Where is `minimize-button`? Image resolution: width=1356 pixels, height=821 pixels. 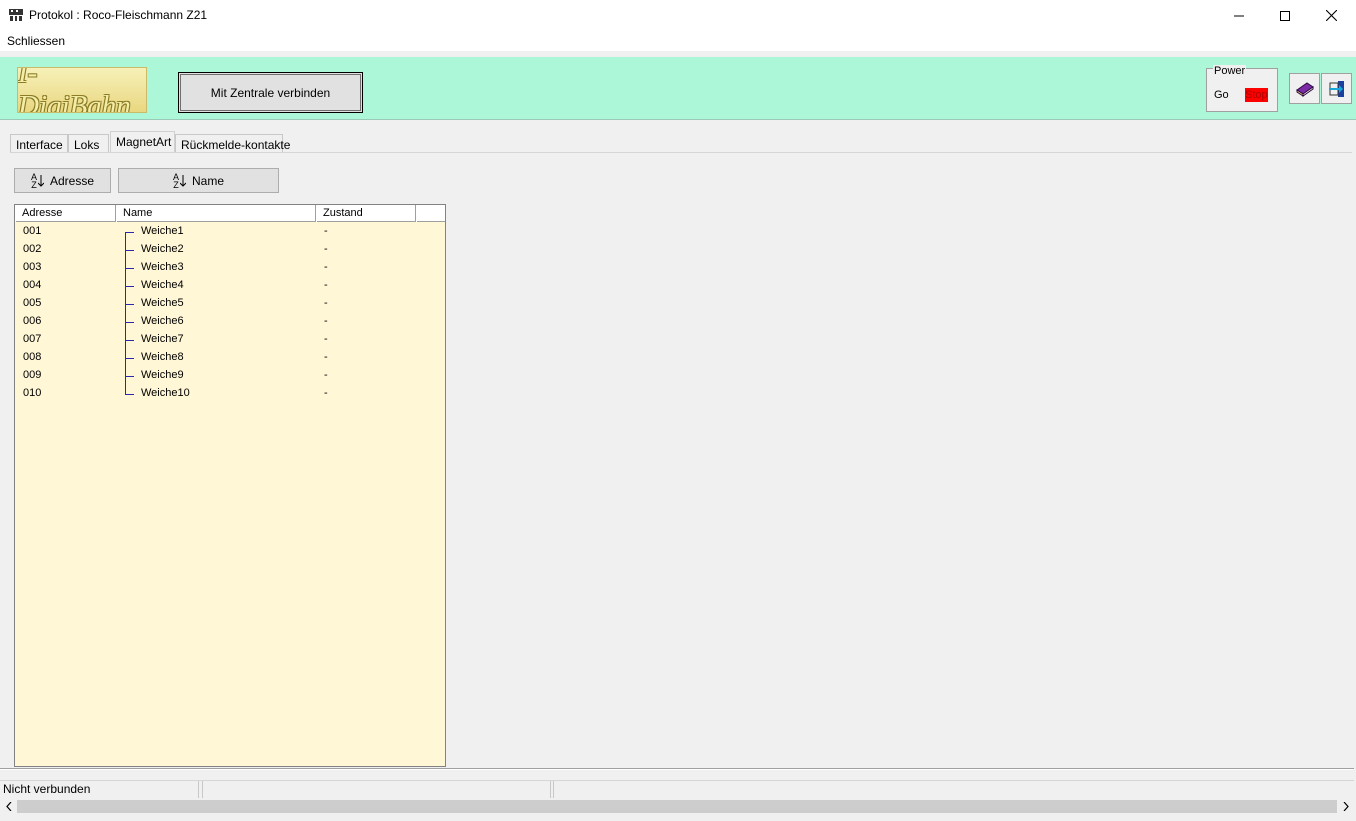
minimize-button is located at coordinates (1239, 15).